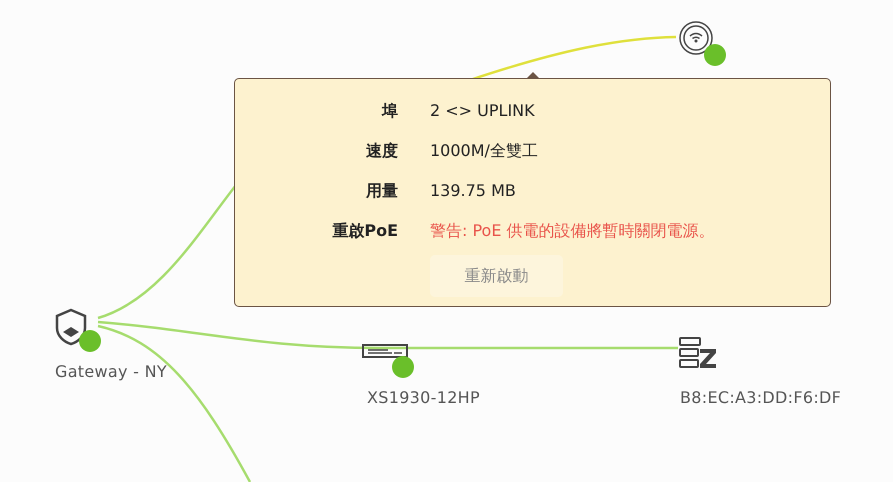  What do you see at coordinates (698, 353) in the screenshot?
I see `server-icon` at bounding box center [698, 353].